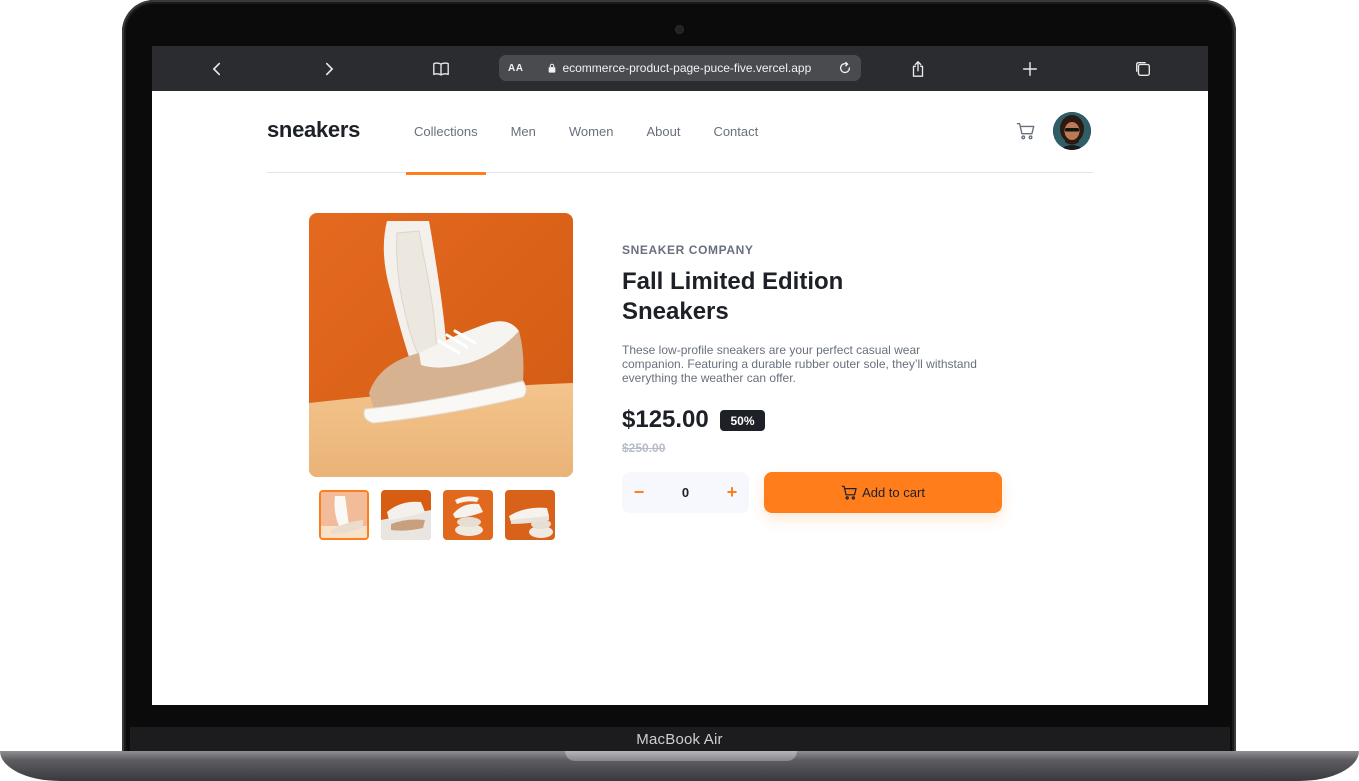 The height and width of the screenshot is (781, 1359). What do you see at coordinates (688, 250) in the screenshot?
I see `company-label: SNEAKER COMPANY` at bounding box center [688, 250].